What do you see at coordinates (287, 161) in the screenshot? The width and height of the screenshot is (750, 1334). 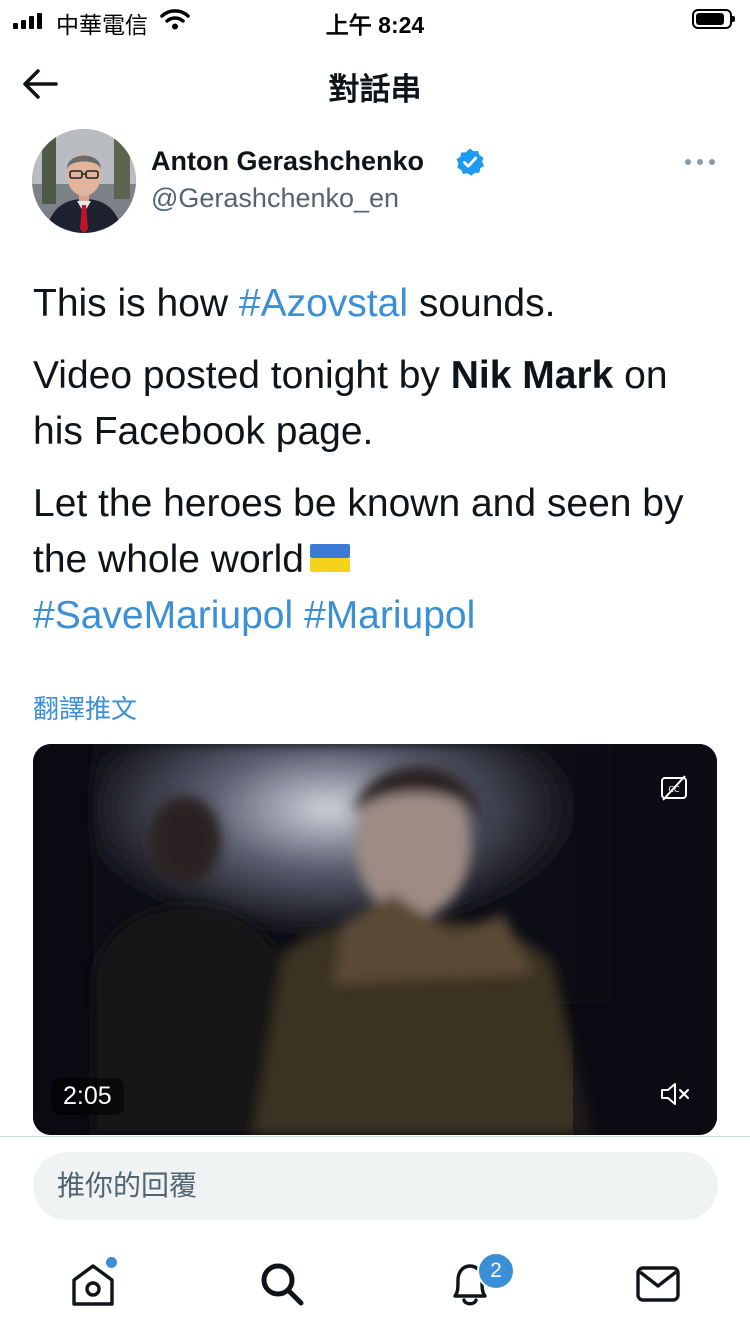 I see `author-name: Anton Gerashchenko` at bounding box center [287, 161].